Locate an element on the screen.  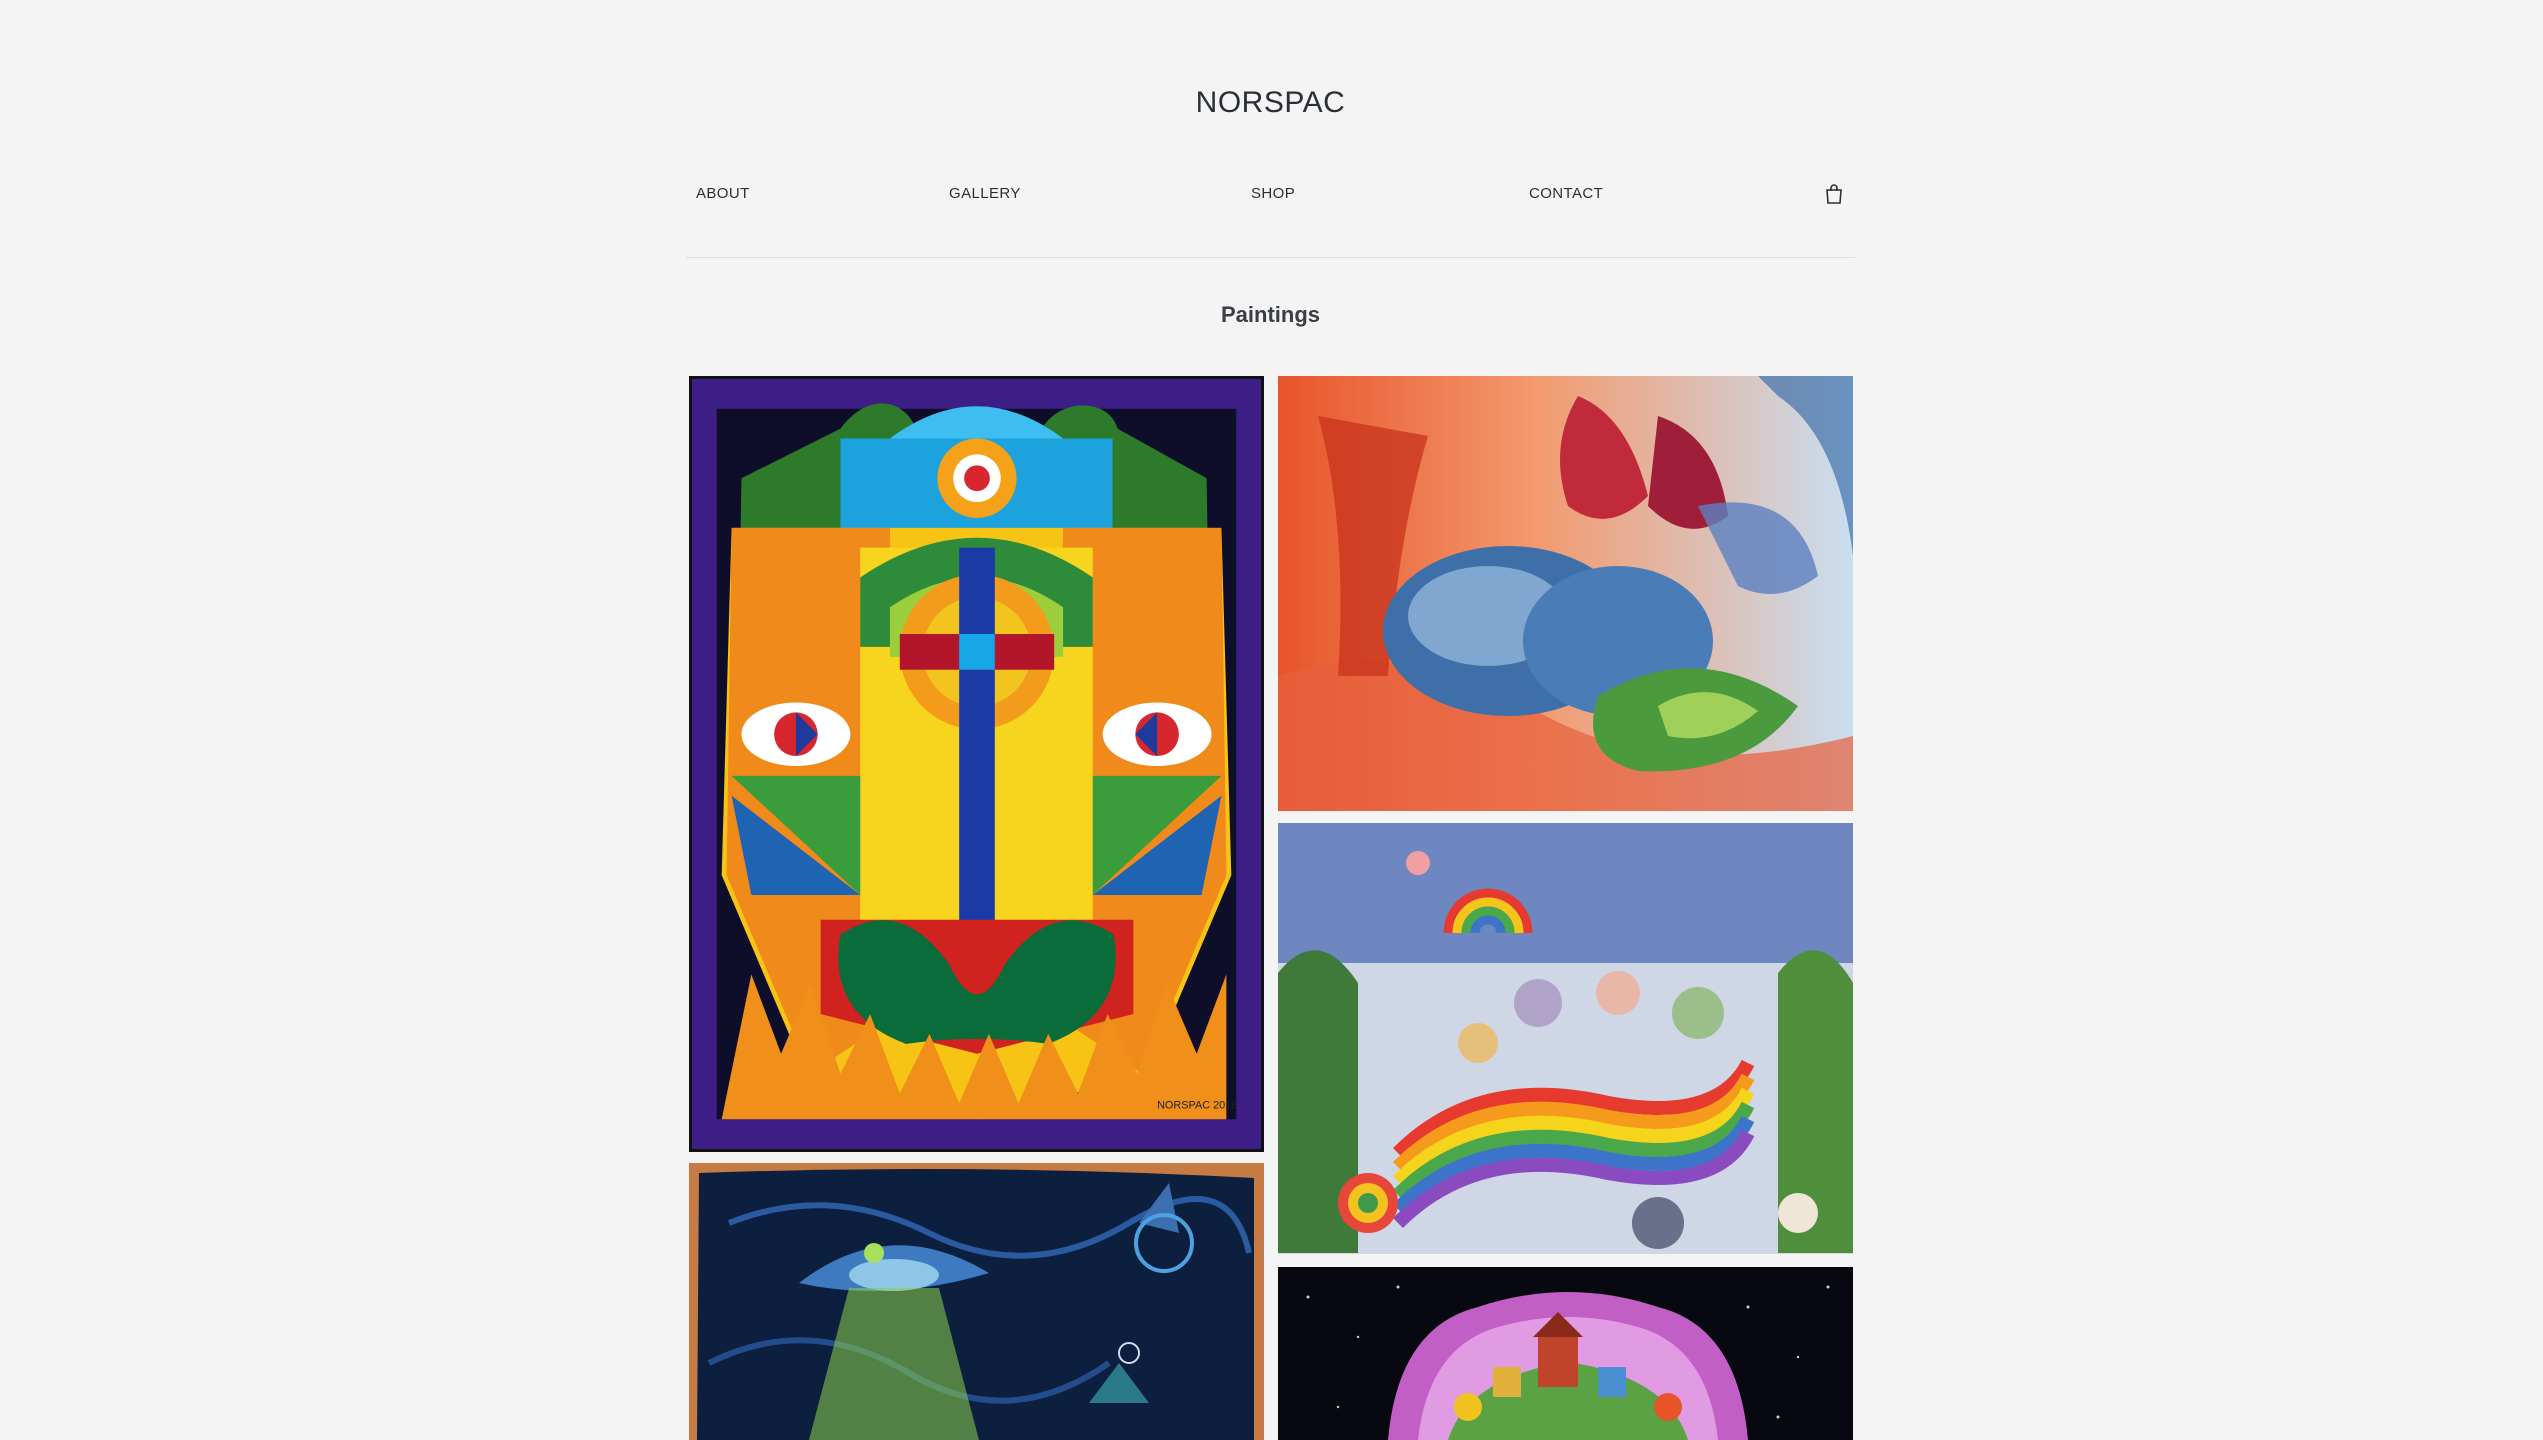
header-divider is located at coordinates (1270, 257).